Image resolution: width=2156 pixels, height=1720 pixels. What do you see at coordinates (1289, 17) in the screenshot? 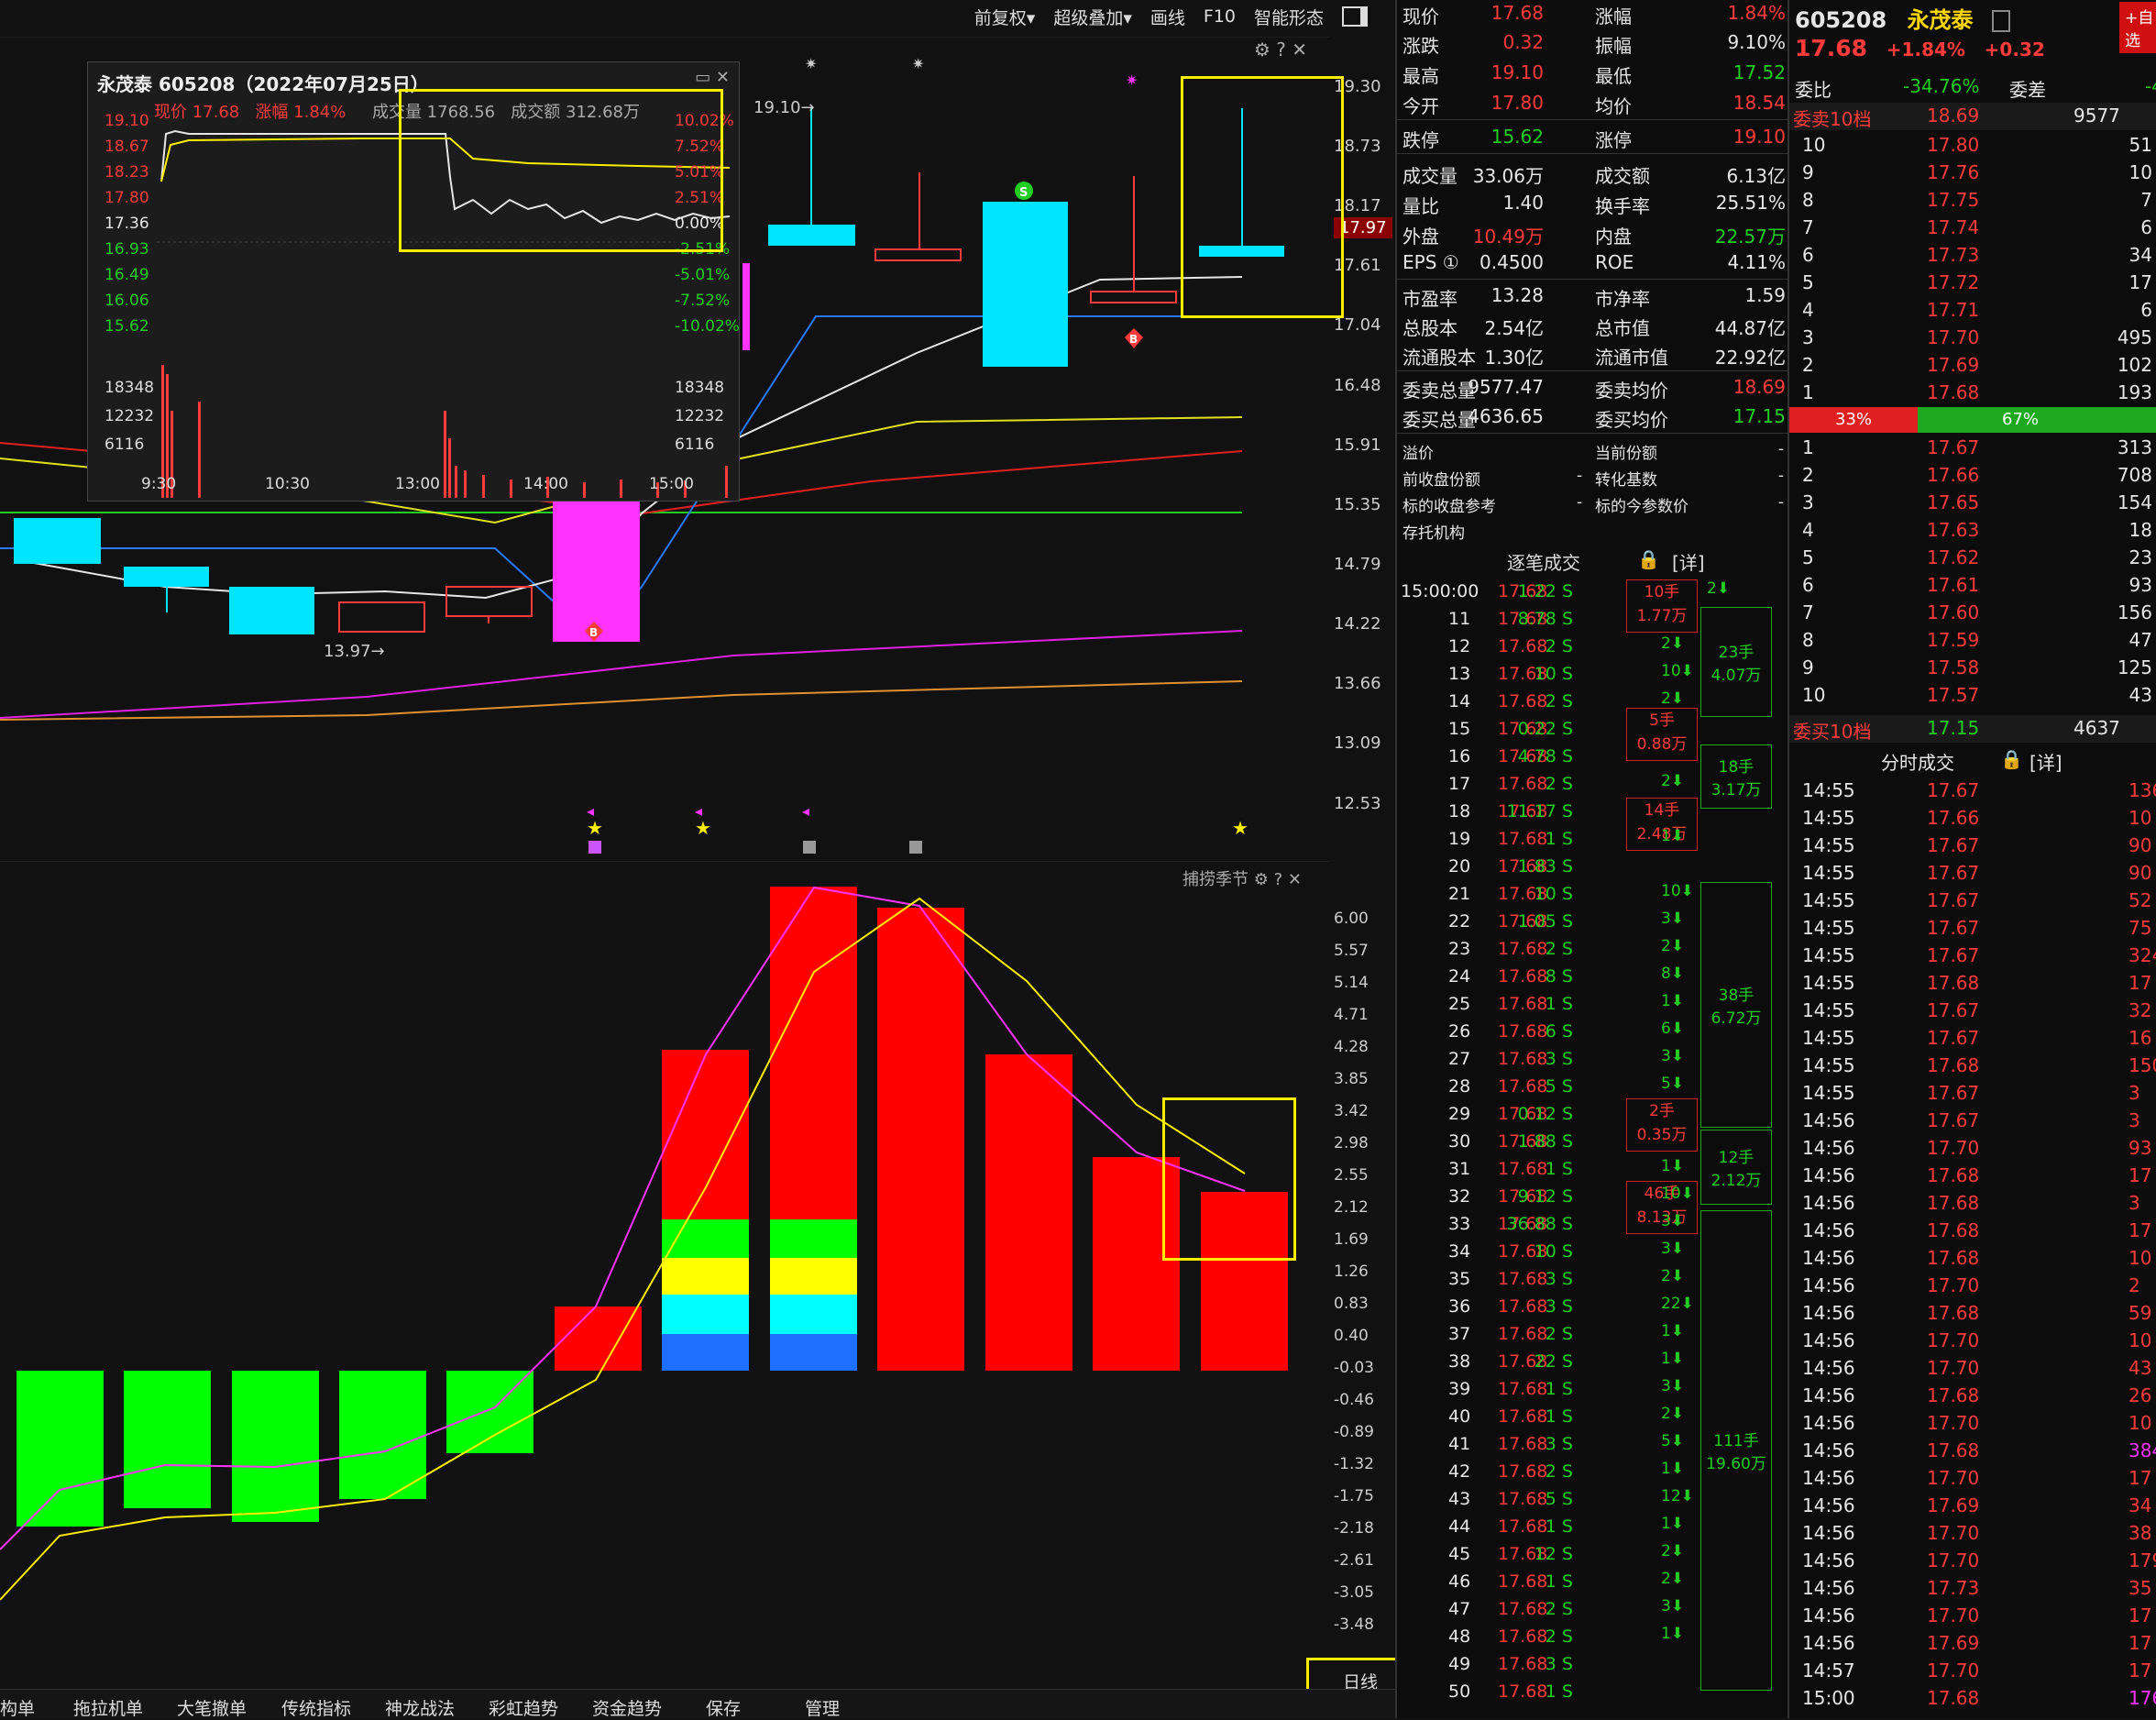
I see `pattern-button: 智能形态` at bounding box center [1289, 17].